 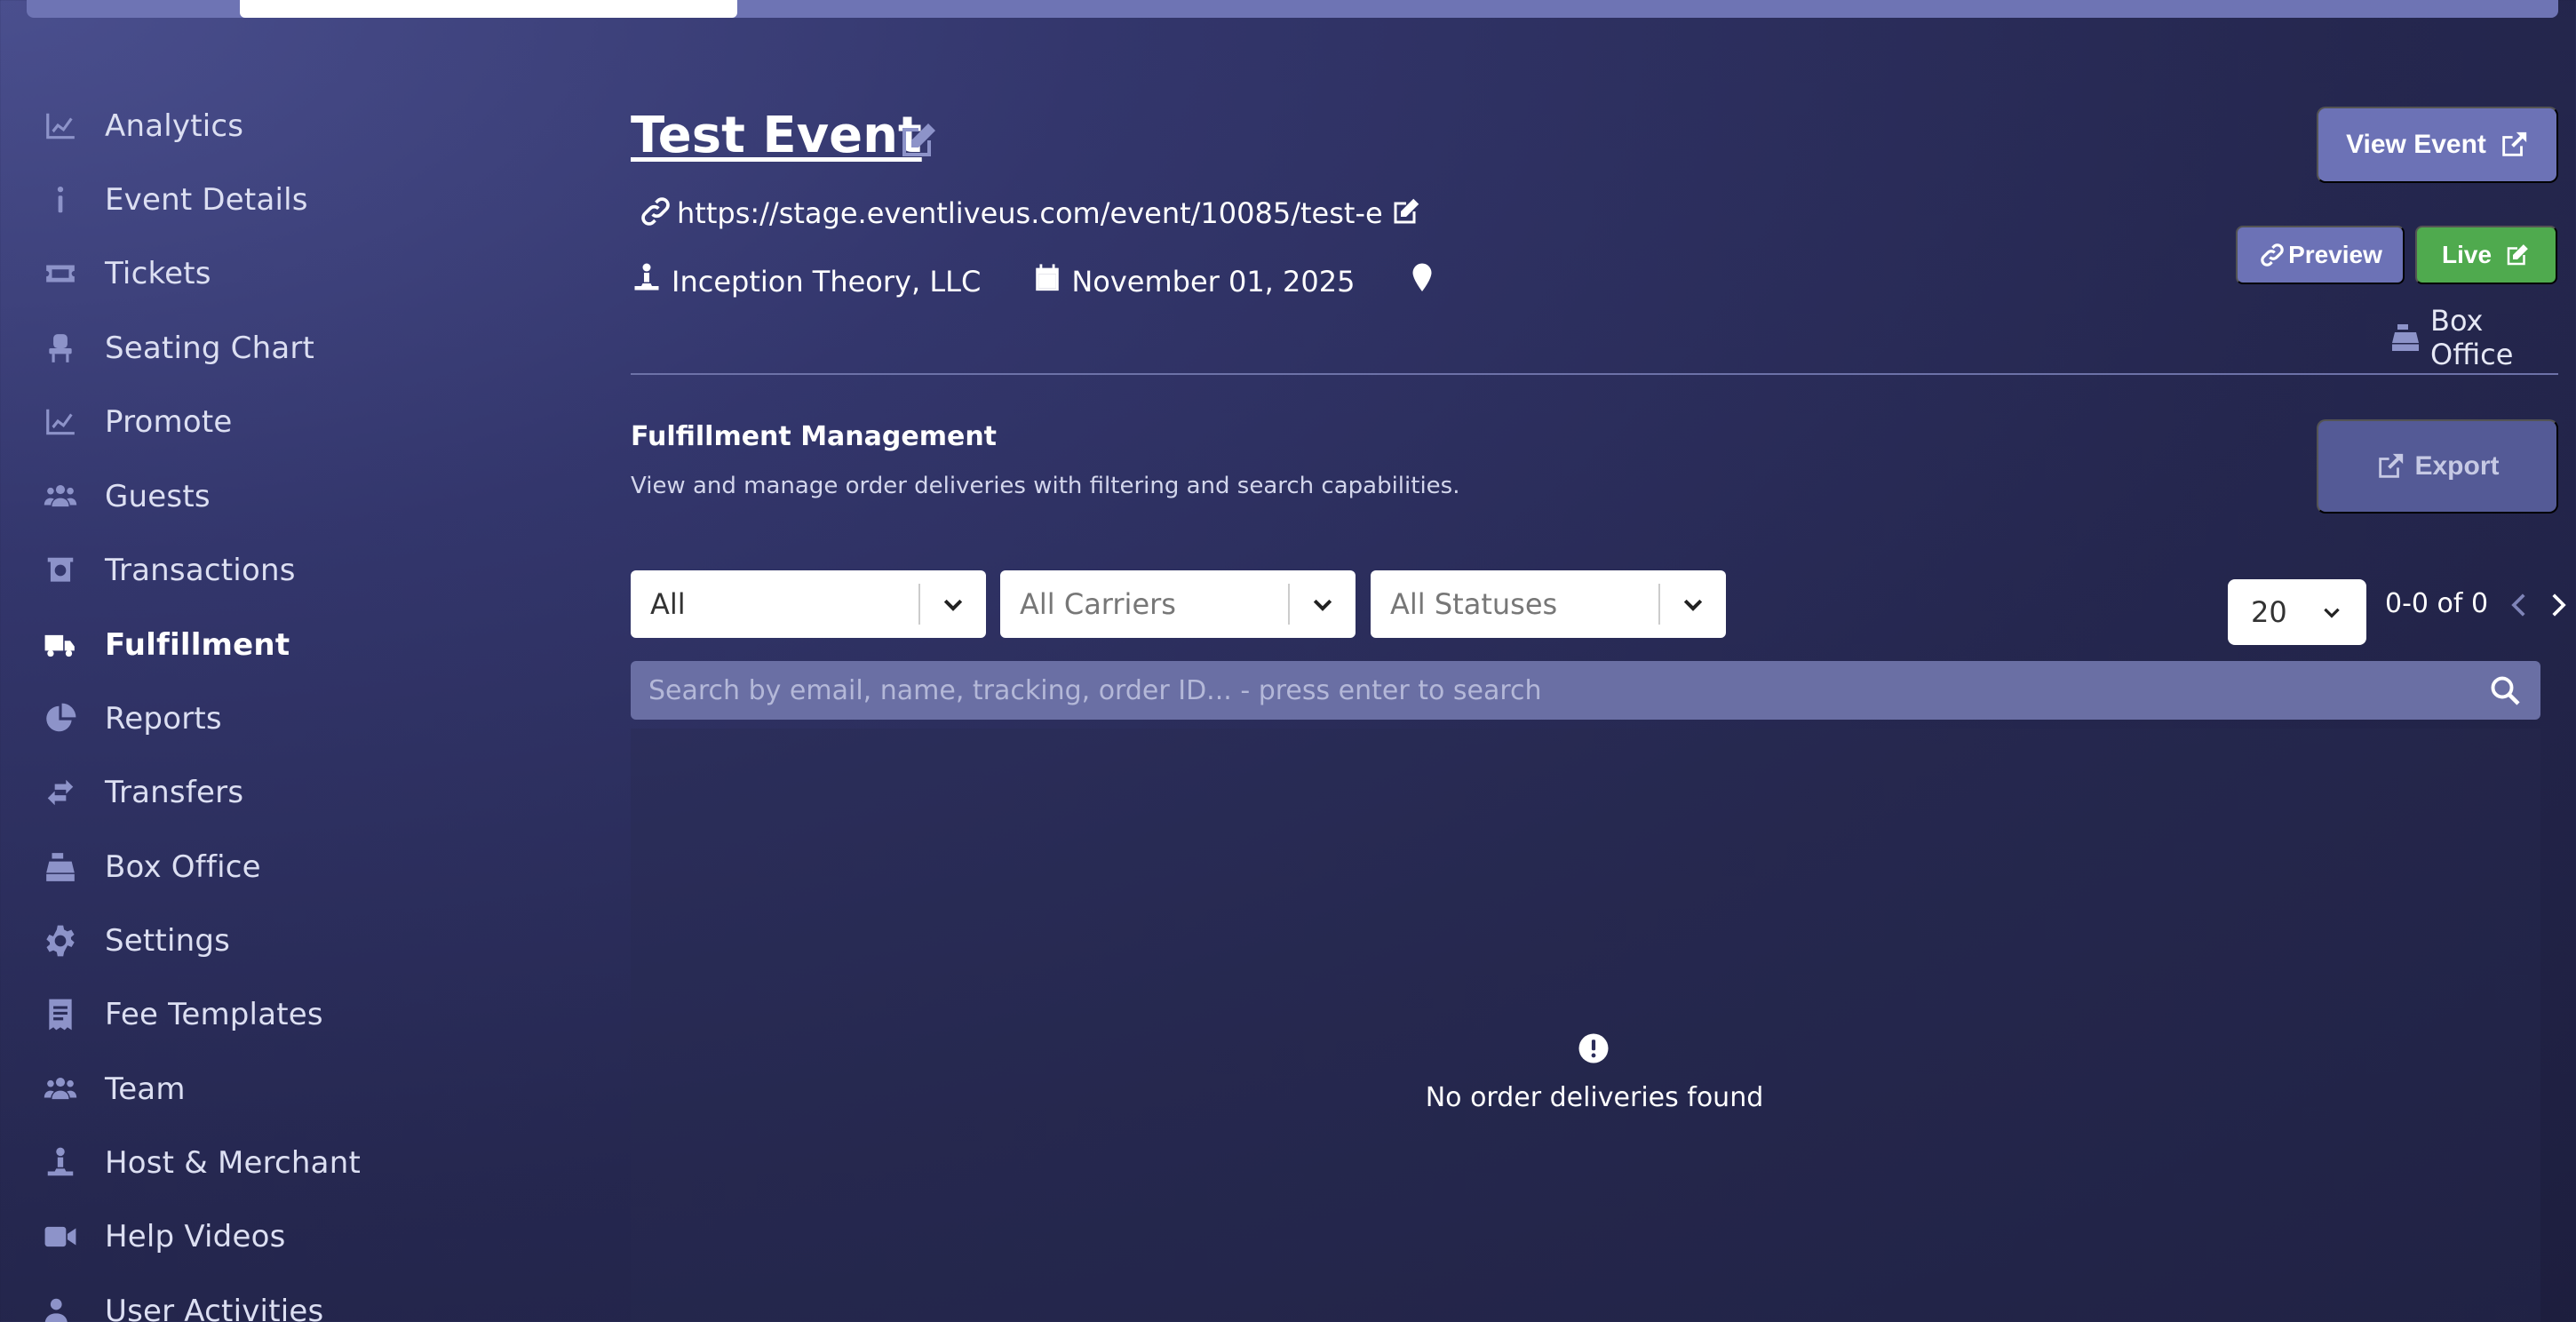 I want to click on sidebar-item-seating-chart: Seating Chart, so click(x=307, y=348).